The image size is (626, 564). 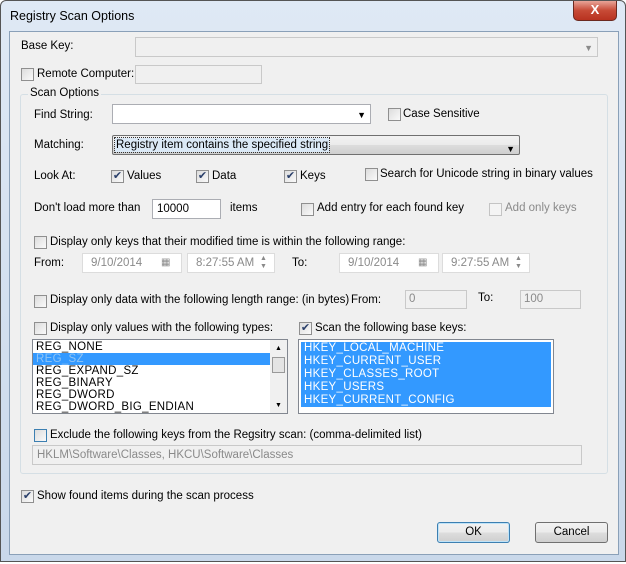 I want to click on base-key-combo: ▼, so click(x=366, y=47).